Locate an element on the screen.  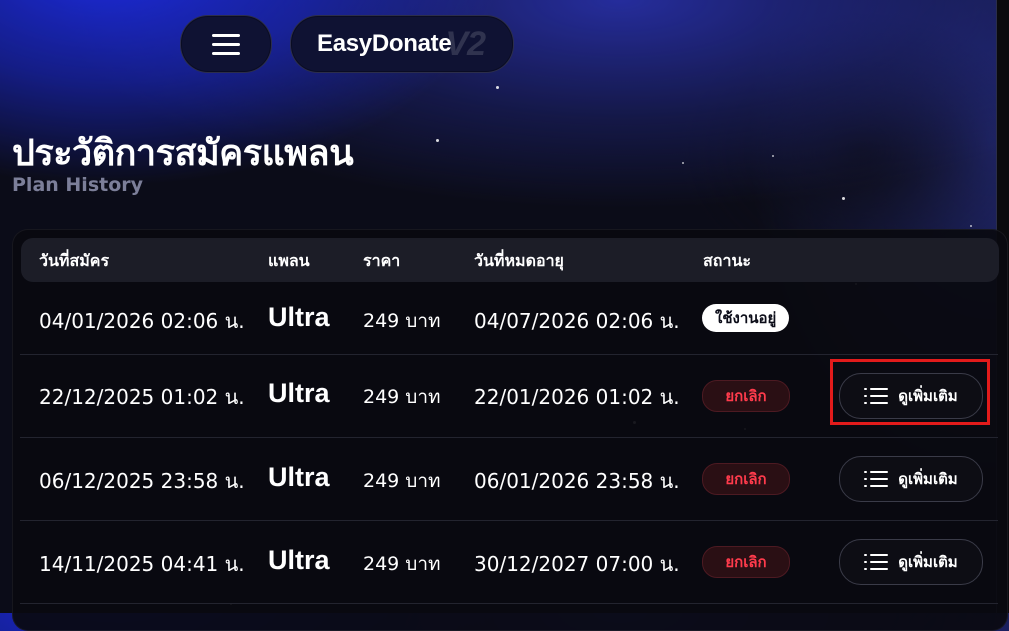
page-subtitle: Plan History is located at coordinates (78, 185).